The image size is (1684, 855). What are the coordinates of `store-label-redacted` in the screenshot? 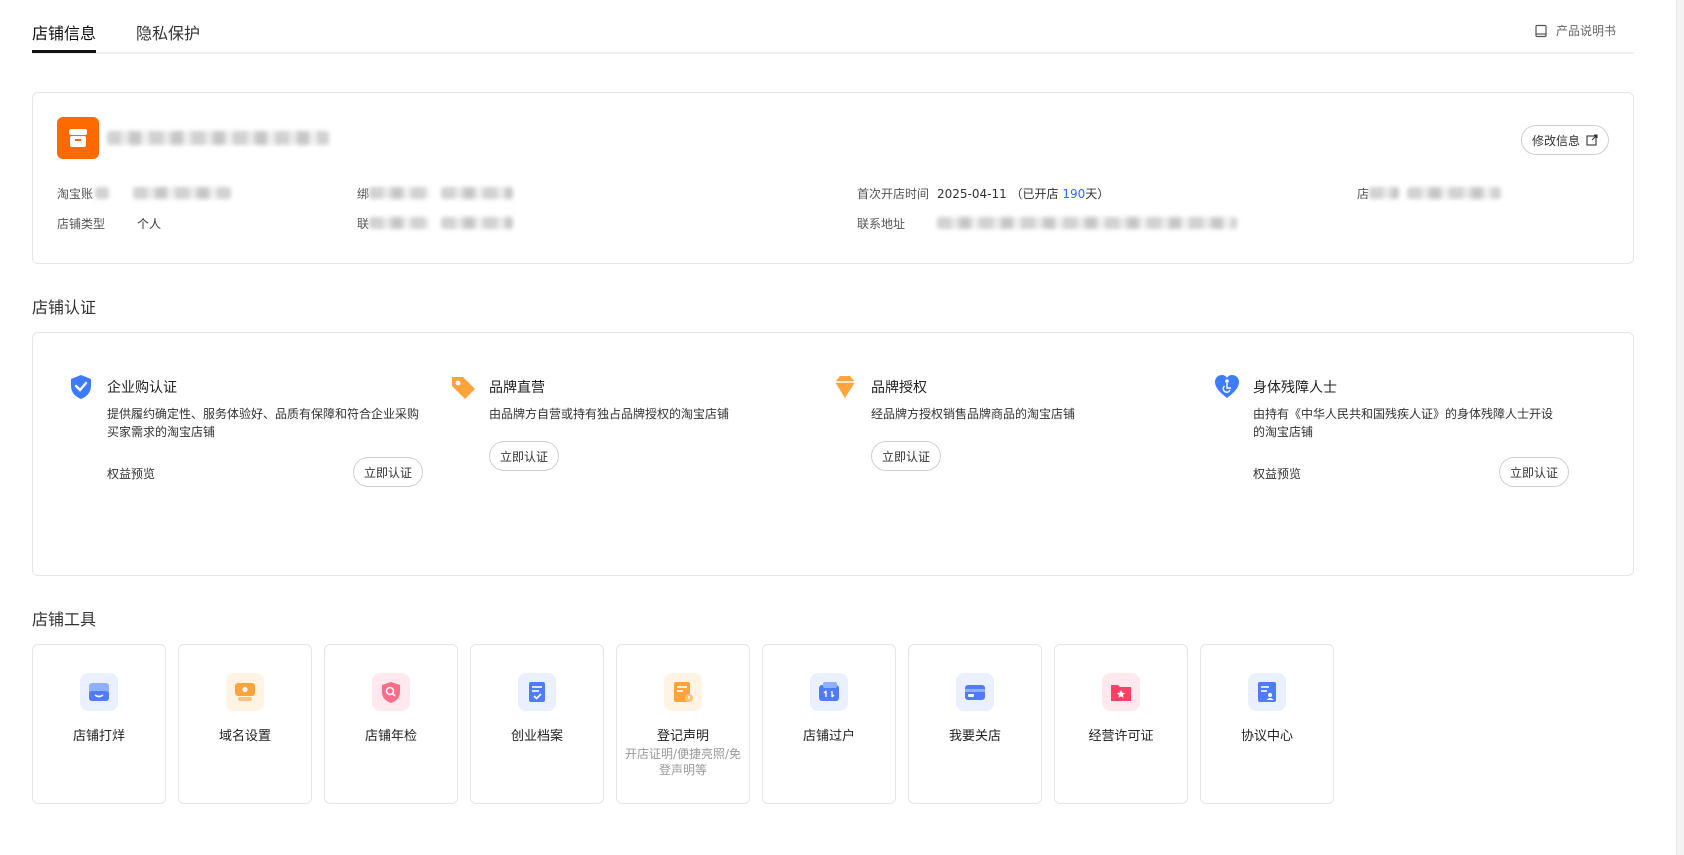 It's located at (1384, 193).